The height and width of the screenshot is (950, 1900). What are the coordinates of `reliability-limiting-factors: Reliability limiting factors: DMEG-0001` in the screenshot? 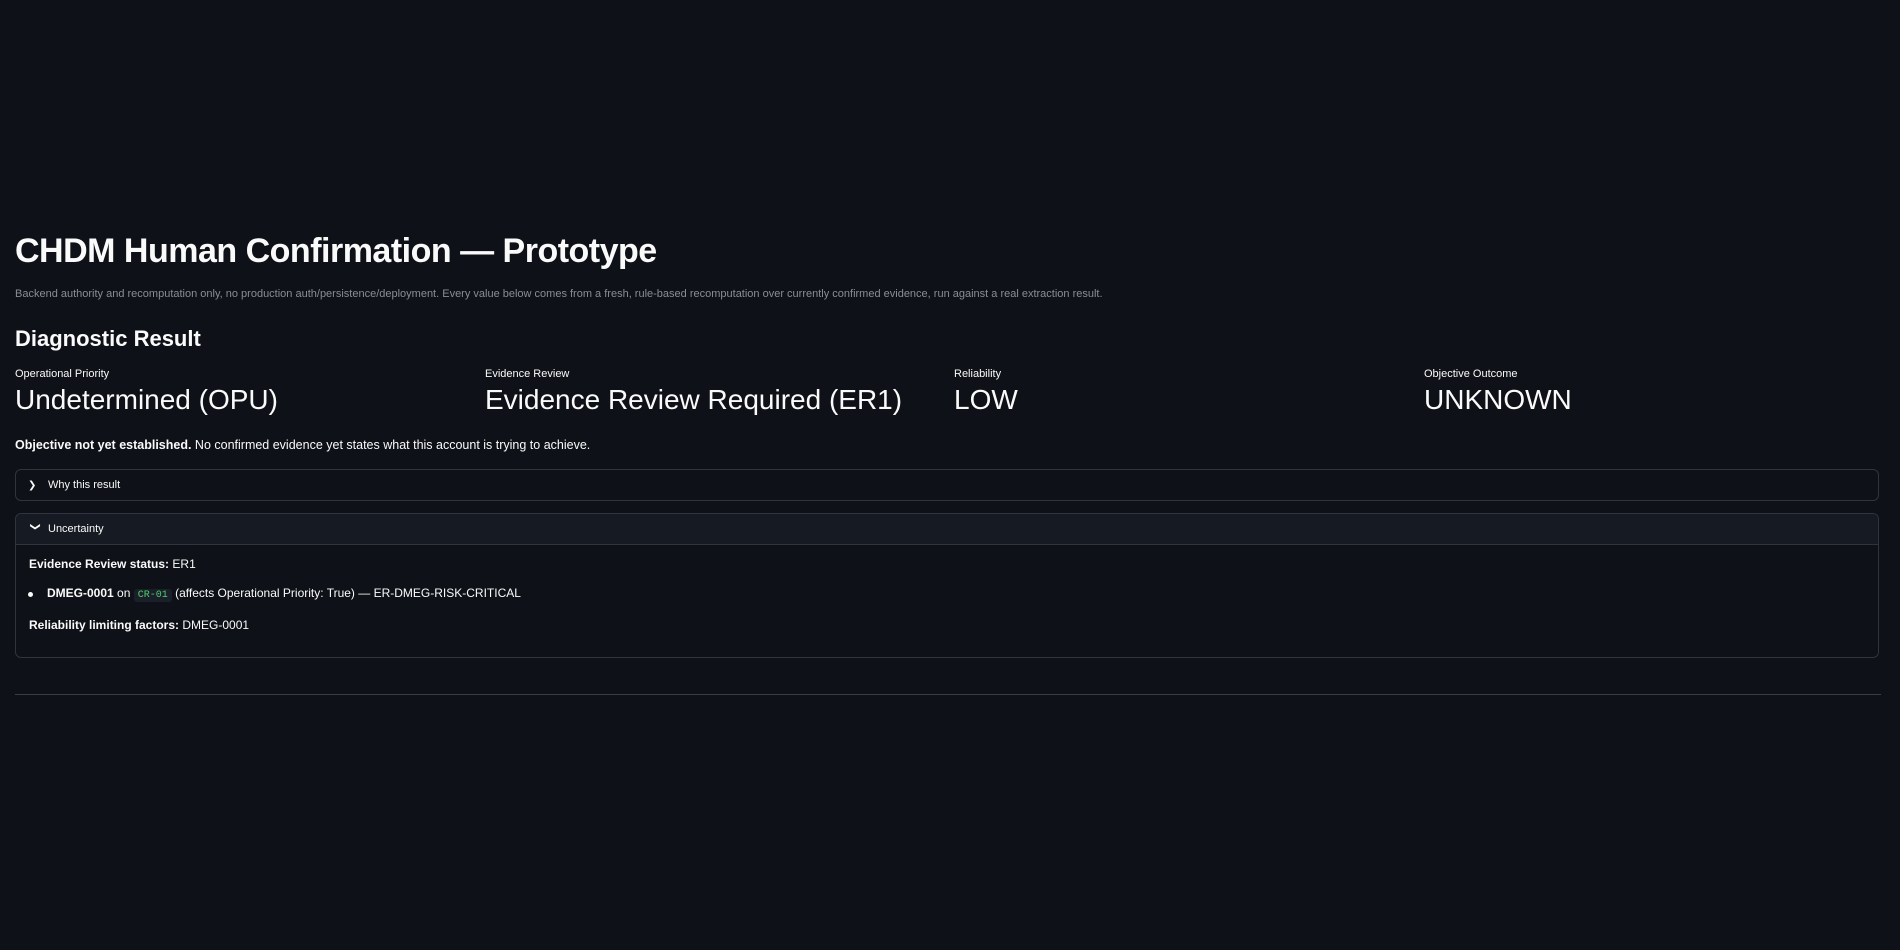 It's located at (139, 625).